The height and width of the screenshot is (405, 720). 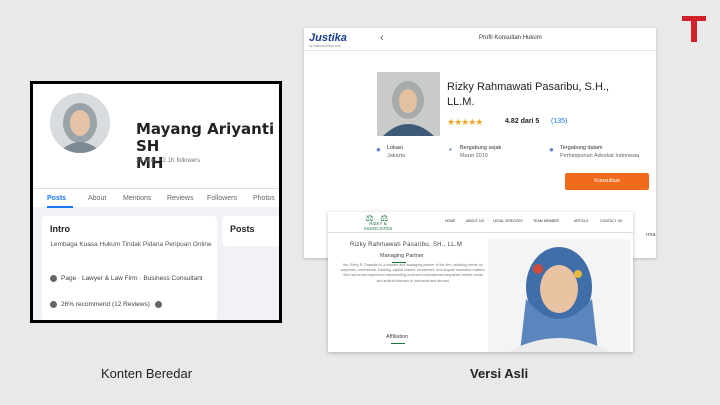 I want to click on posts-title: Posts, so click(x=242, y=229).